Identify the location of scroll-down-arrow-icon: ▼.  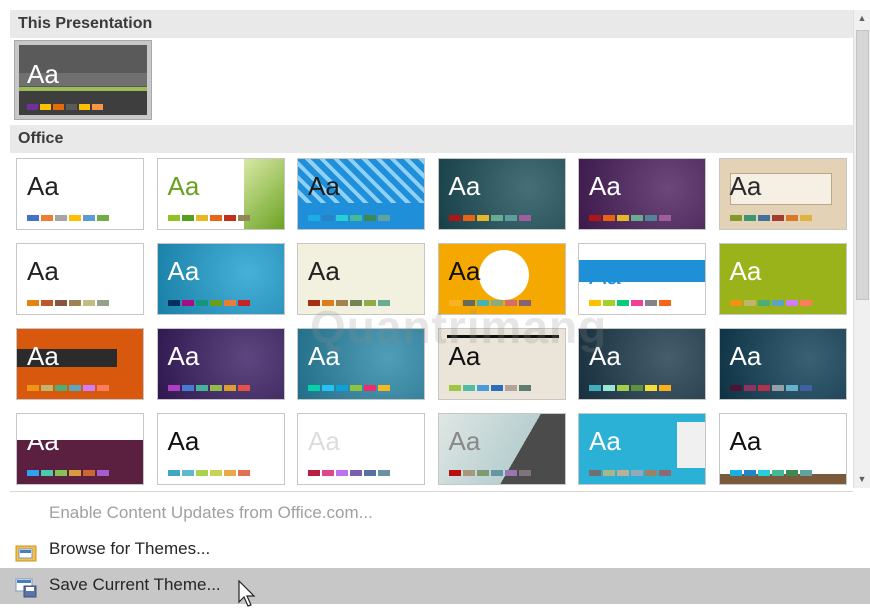
(862, 479).